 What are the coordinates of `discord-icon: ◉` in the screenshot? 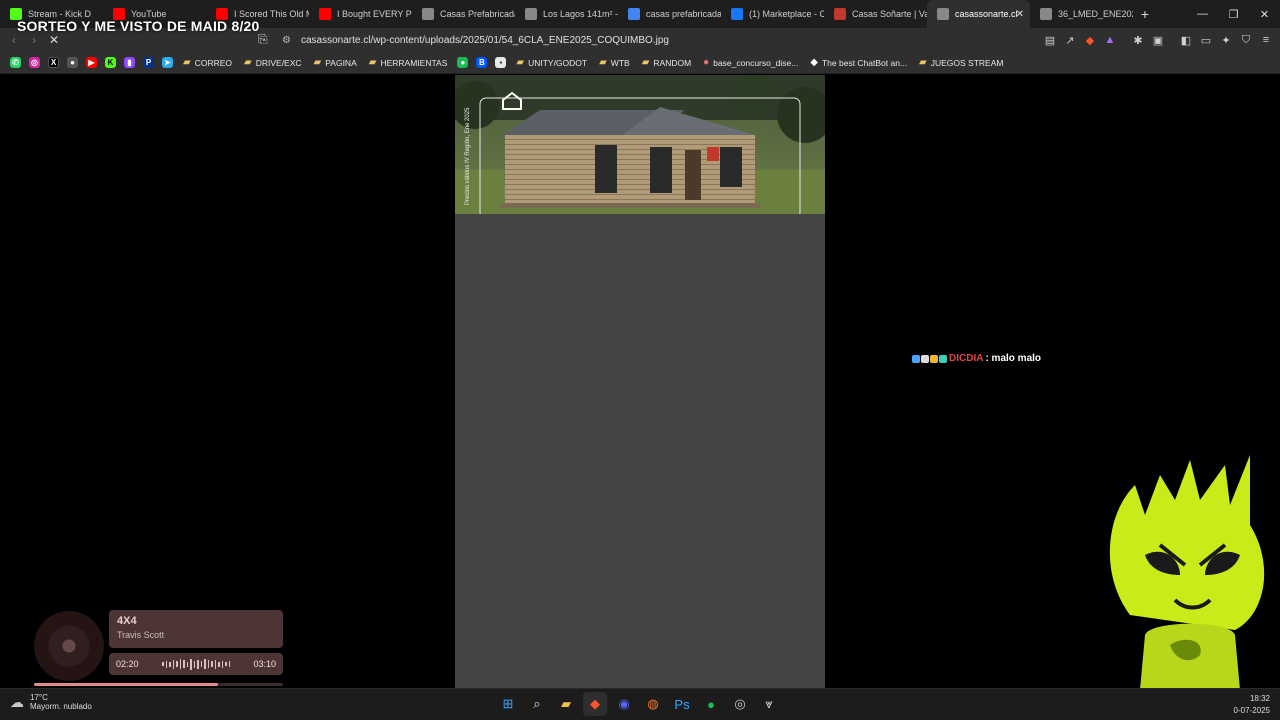 It's located at (624, 704).